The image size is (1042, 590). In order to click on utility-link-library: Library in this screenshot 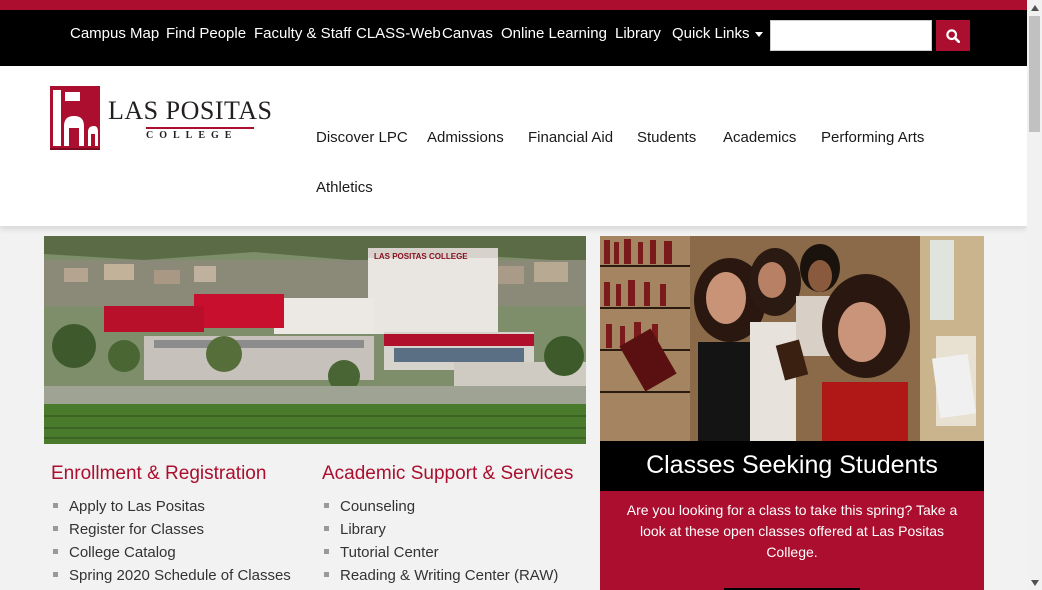, I will do `click(638, 33)`.